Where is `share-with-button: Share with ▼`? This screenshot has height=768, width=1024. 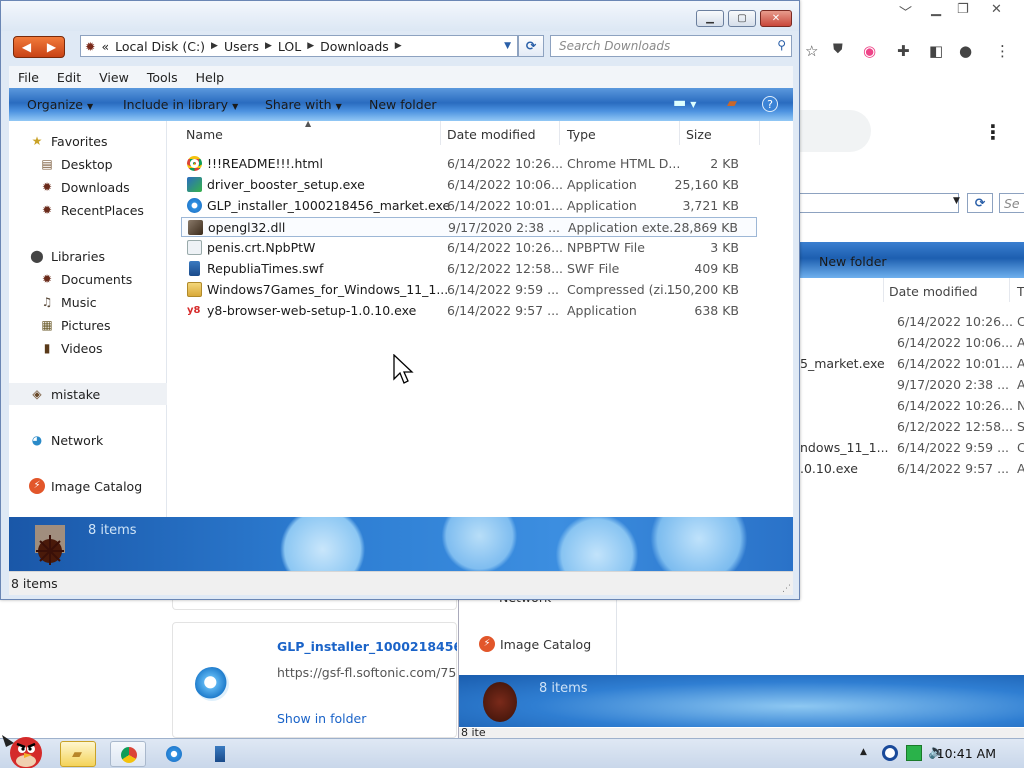 share-with-button: Share with ▼ is located at coordinates (303, 104).